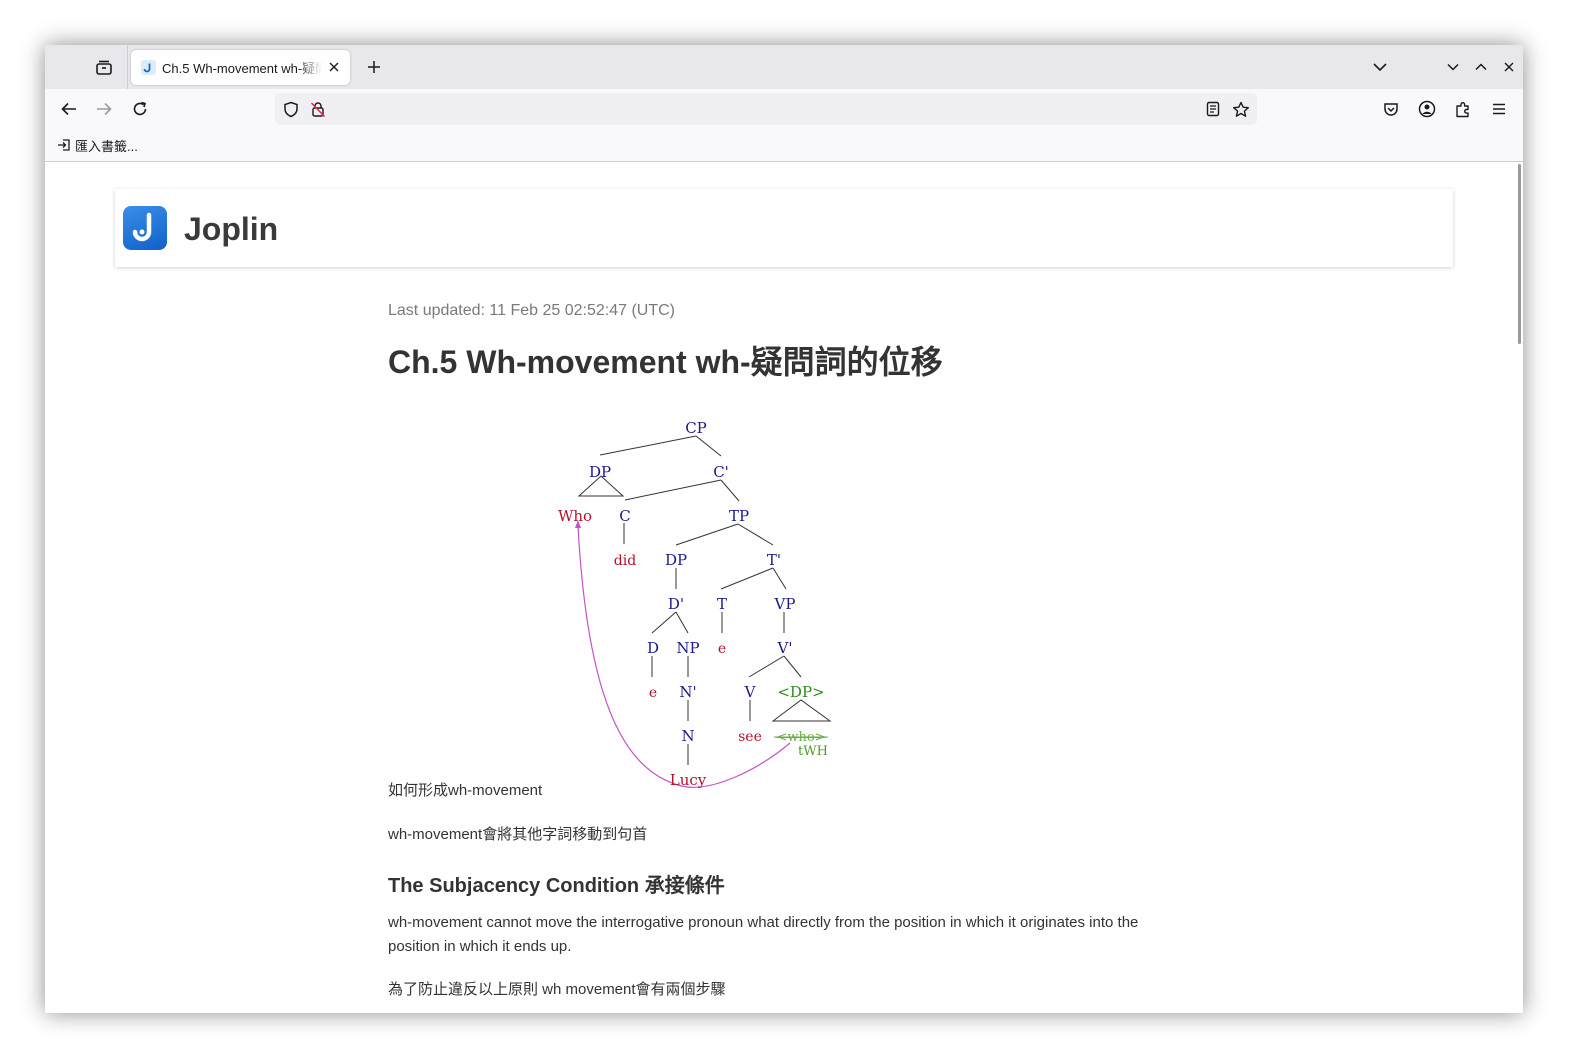 This screenshot has height=1063, width=1575. What do you see at coordinates (785, 648) in the screenshot?
I see `node-v-bar: V'` at bounding box center [785, 648].